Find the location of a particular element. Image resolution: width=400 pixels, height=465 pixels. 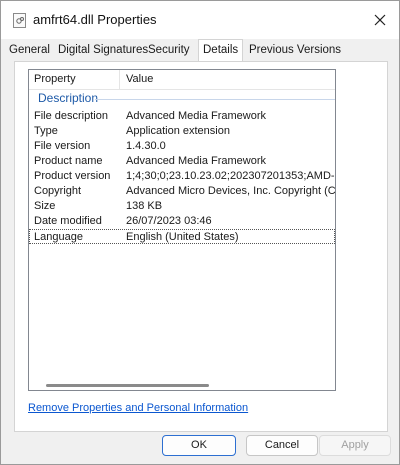

tab-details: Details is located at coordinates (221, 51).